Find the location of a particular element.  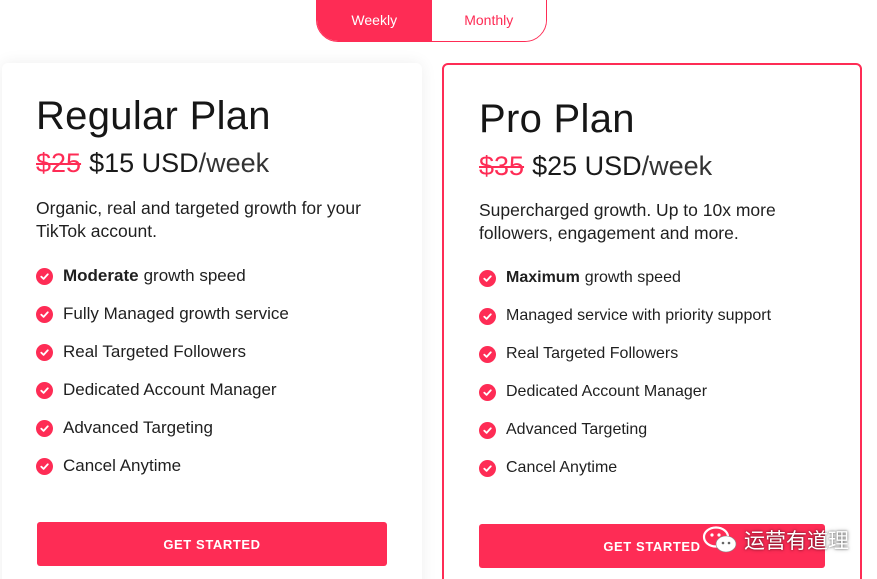

new-price: $15 USD is located at coordinates (144, 163).